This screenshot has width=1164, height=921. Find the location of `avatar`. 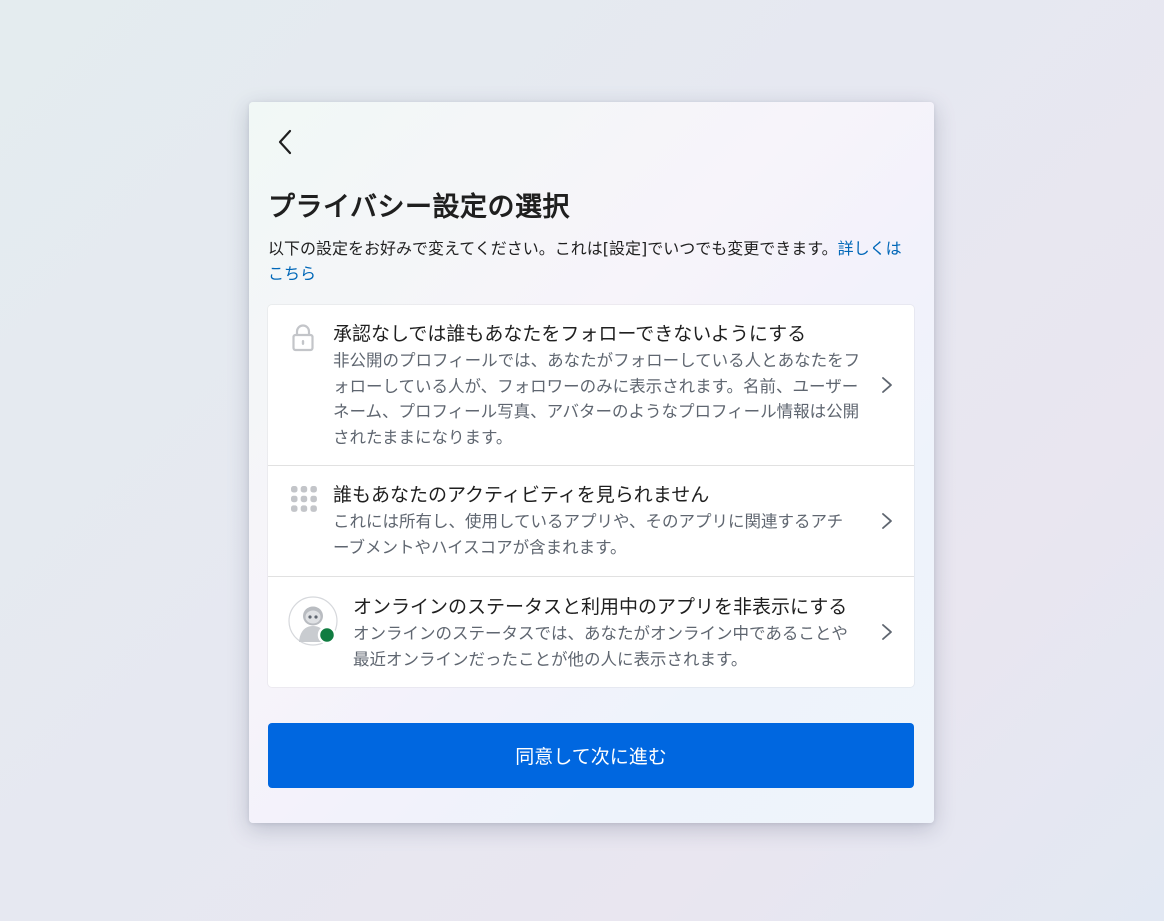

avatar is located at coordinates (314, 624).